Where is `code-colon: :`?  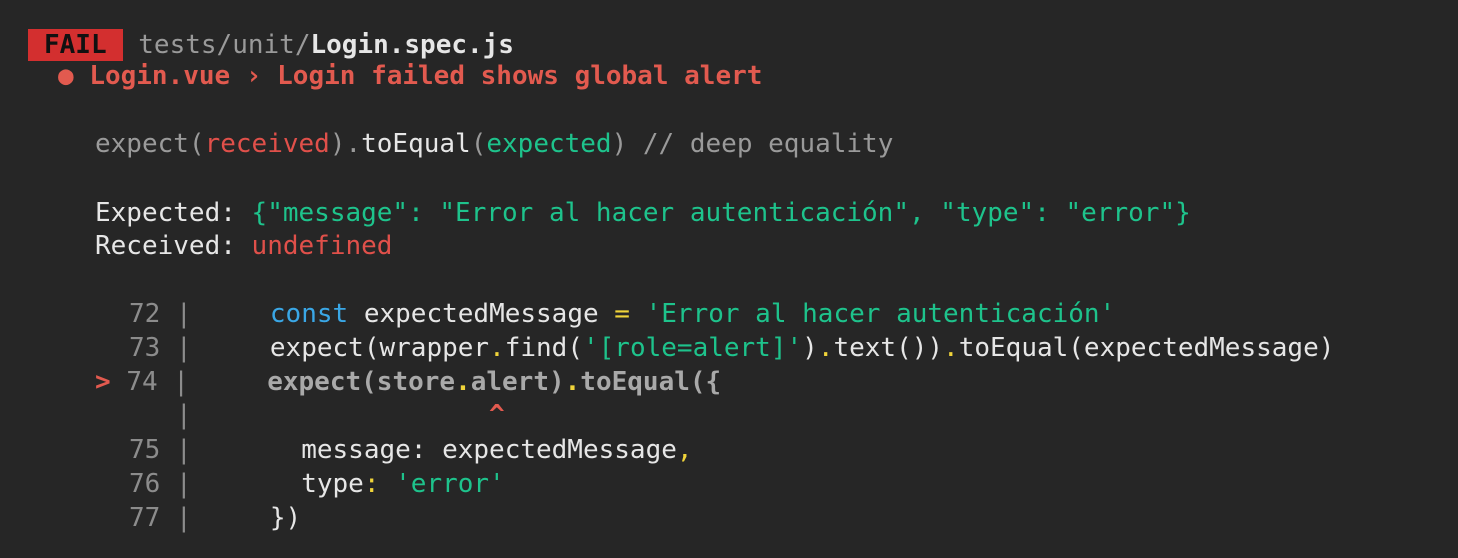 code-colon: : is located at coordinates (379, 484).